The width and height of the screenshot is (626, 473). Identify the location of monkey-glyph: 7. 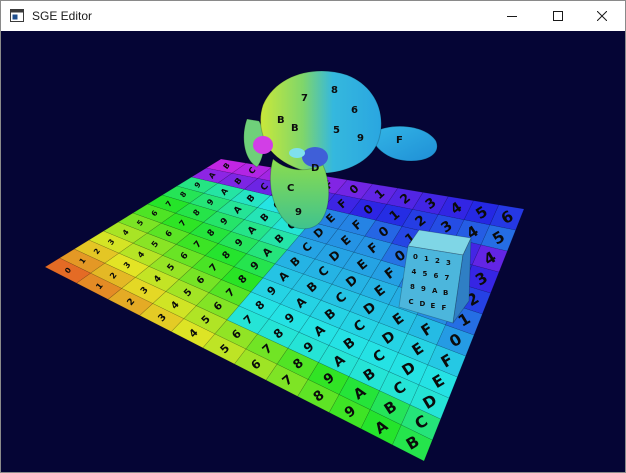
(304, 98).